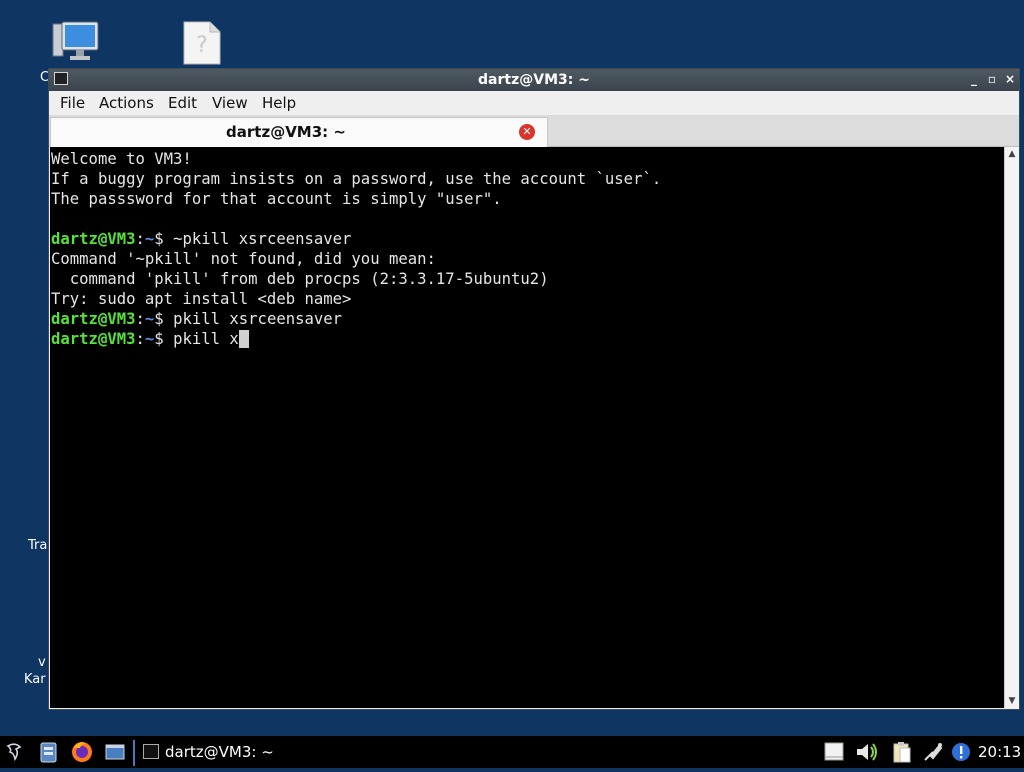 The height and width of the screenshot is (772, 1024). Describe the element at coordinates (534, 103) in the screenshot. I see `menu-bar: File Actions Edit View Help` at that location.